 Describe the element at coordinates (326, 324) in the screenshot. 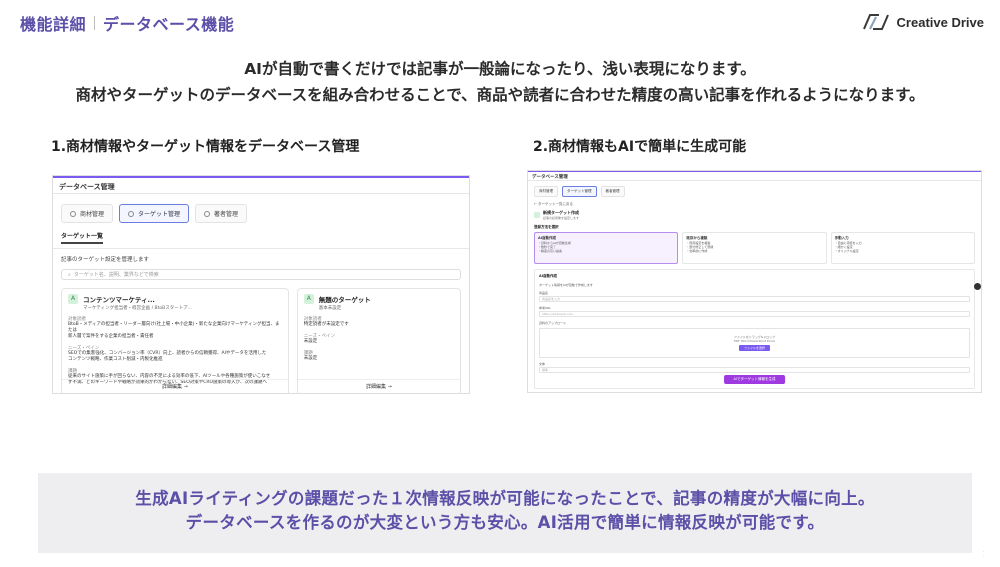

I see `card-value: 特定読者が未設定です` at that location.